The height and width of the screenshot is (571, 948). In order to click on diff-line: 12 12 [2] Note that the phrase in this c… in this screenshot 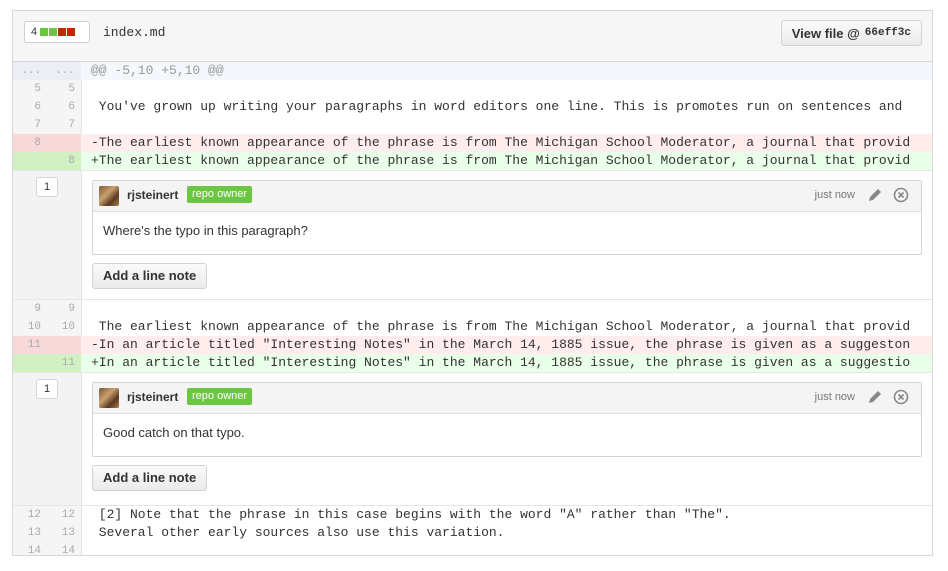, I will do `click(472, 515)`.